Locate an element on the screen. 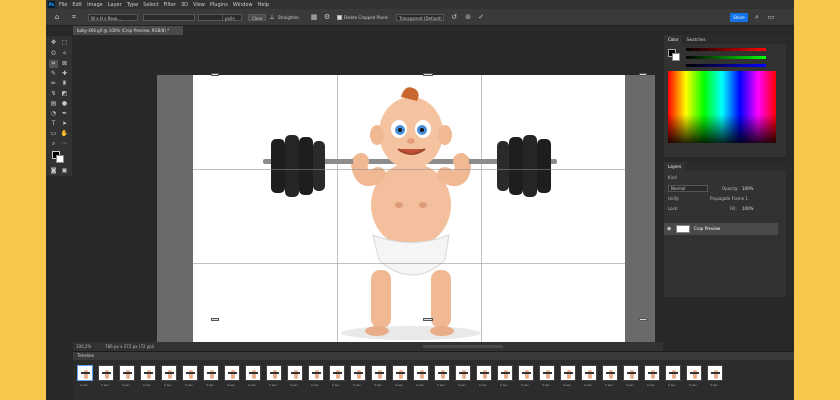 This screenshot has height=400, width=840. crop-icon: ⌗ is located at coordinates (74, 17).